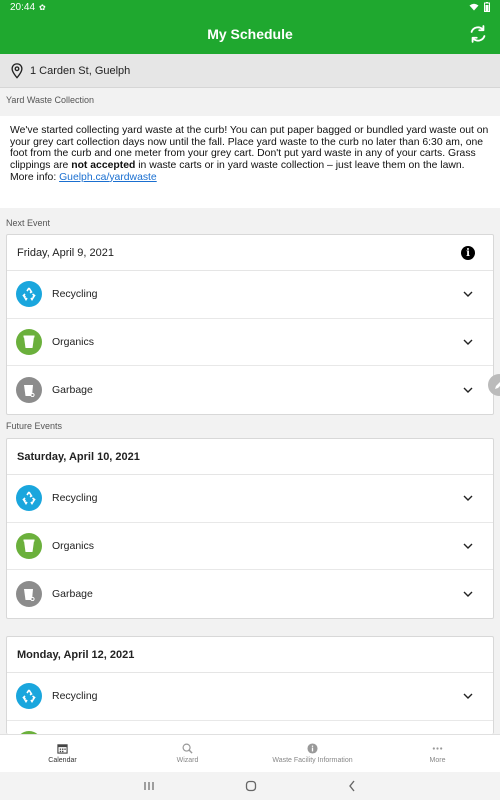 The width and height of the screenshot is (500, 800). I want to click on event-date-row: Friday, April 9, 2021, so click(250, 253).